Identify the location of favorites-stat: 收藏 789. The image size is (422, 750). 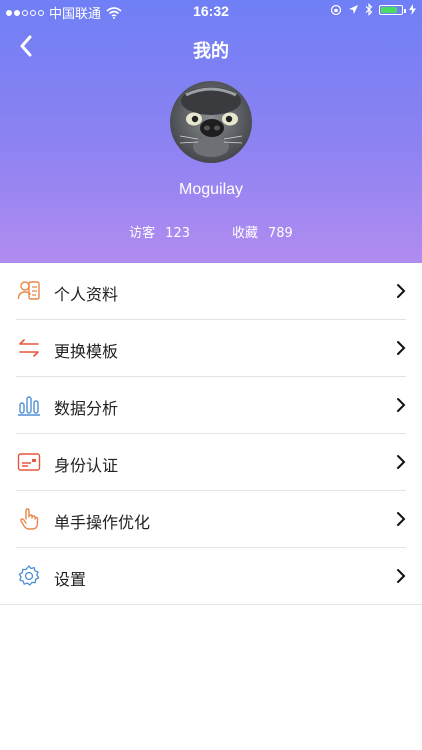
(262, 231).